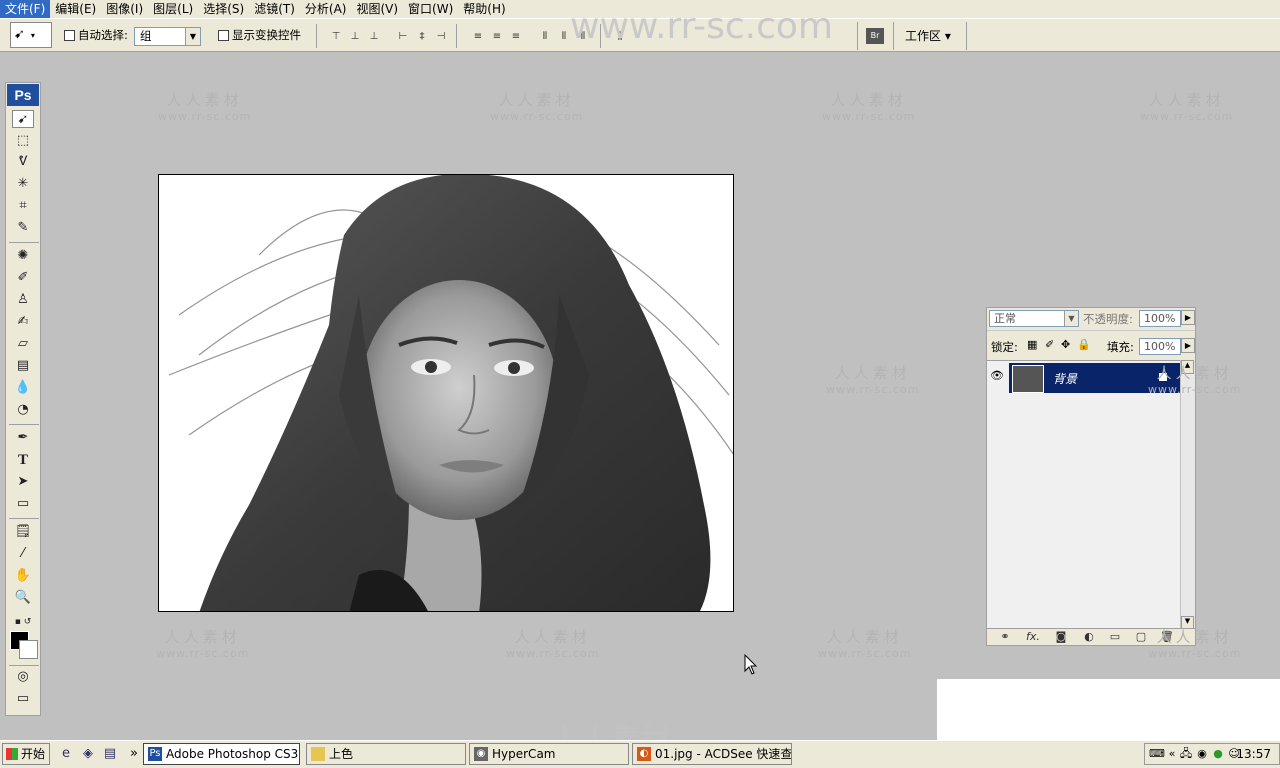 The height and width of the screenshot is (768, 1280). Describe the element at coordinates (167, 36) in the screenshot. I see `auto-select-dropdown: 组 ▼` at that location.